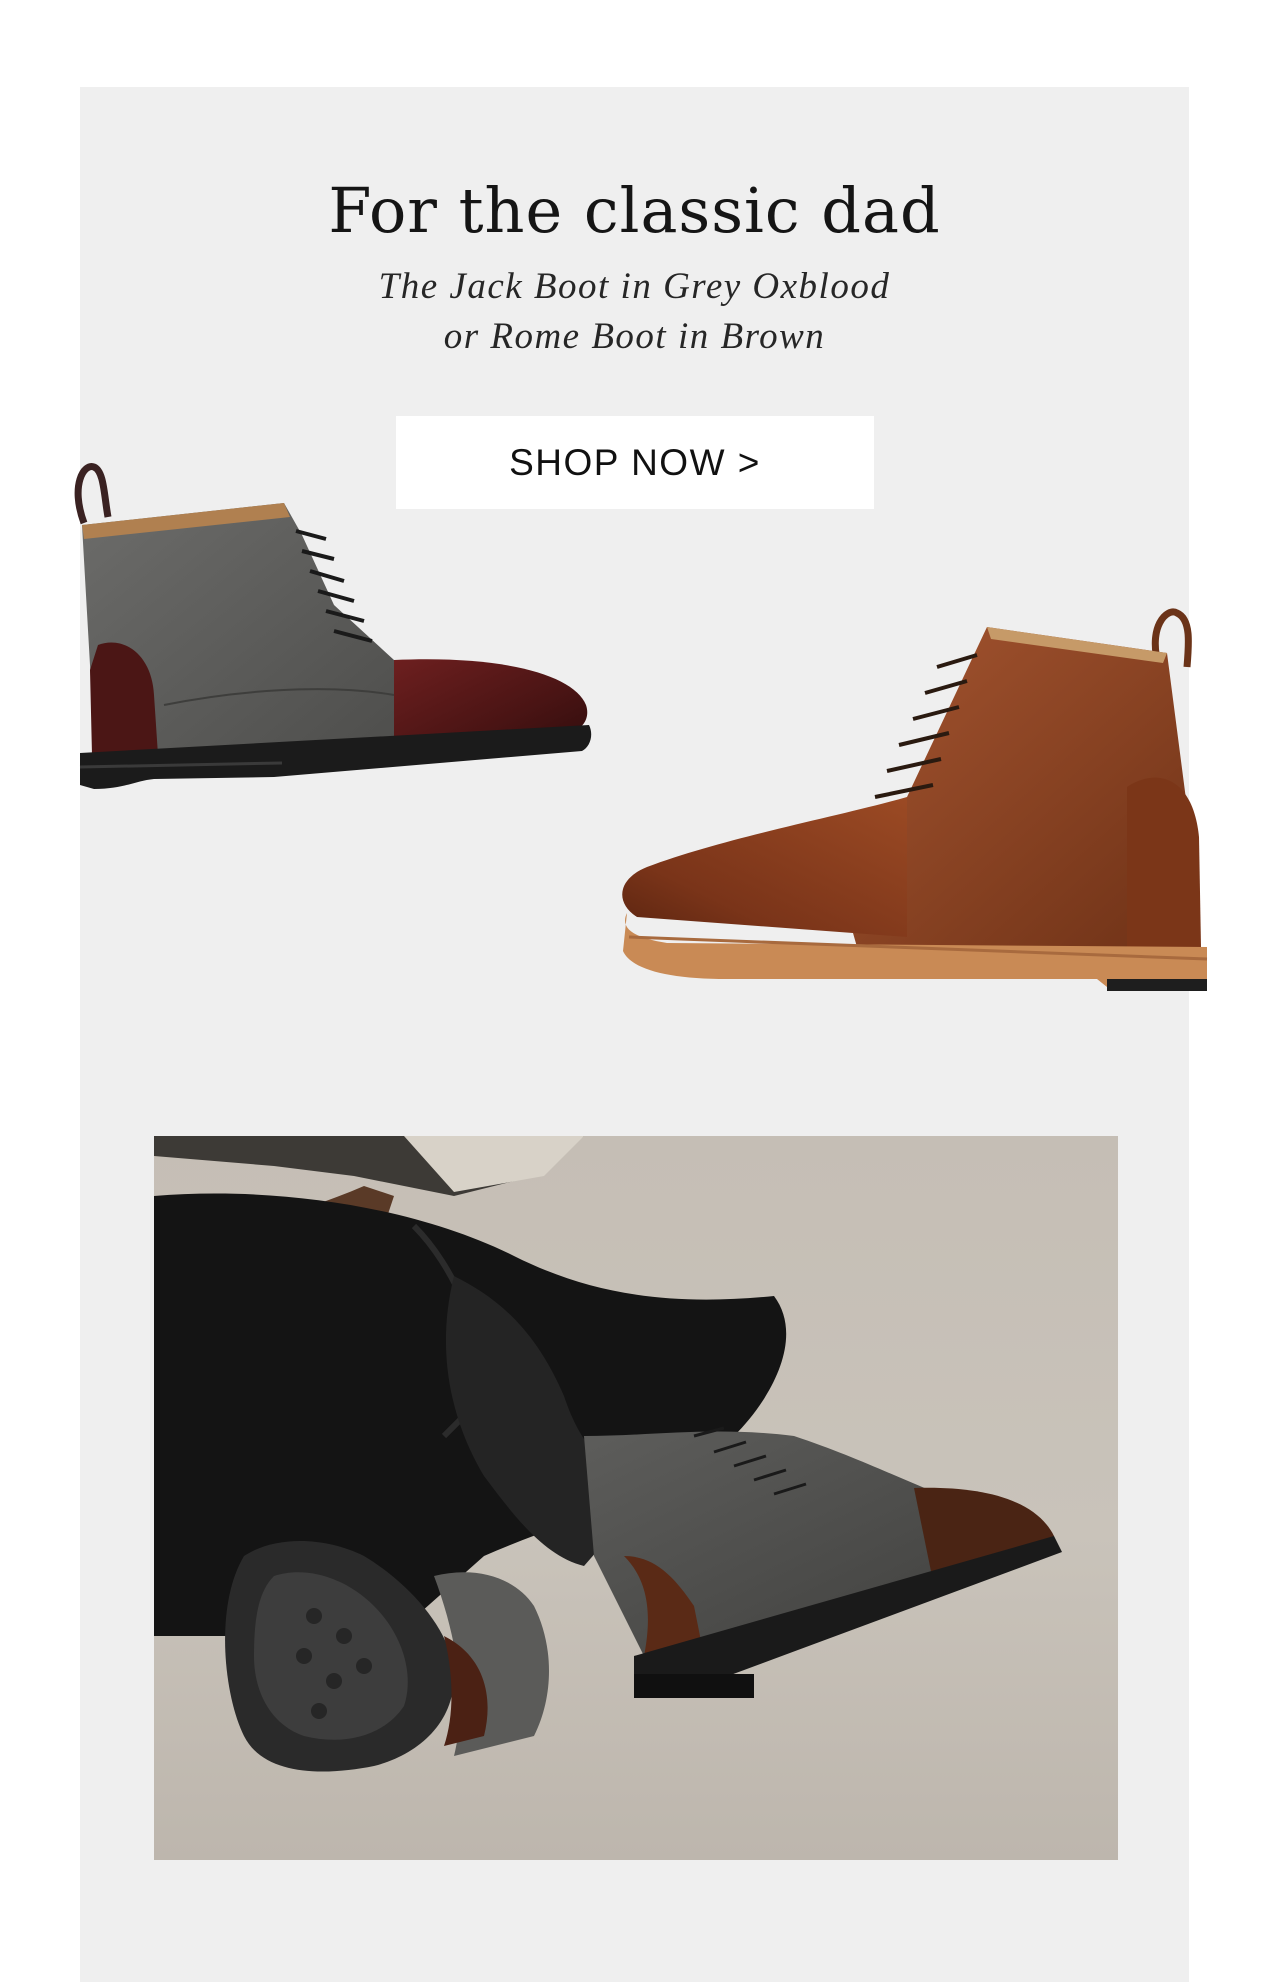 The image size is (1280, 1982). What do you see at coordinates (634, 210) in the screenshot?
I see `promo-headline: For the classic dad` at bounding box center [634, 210].